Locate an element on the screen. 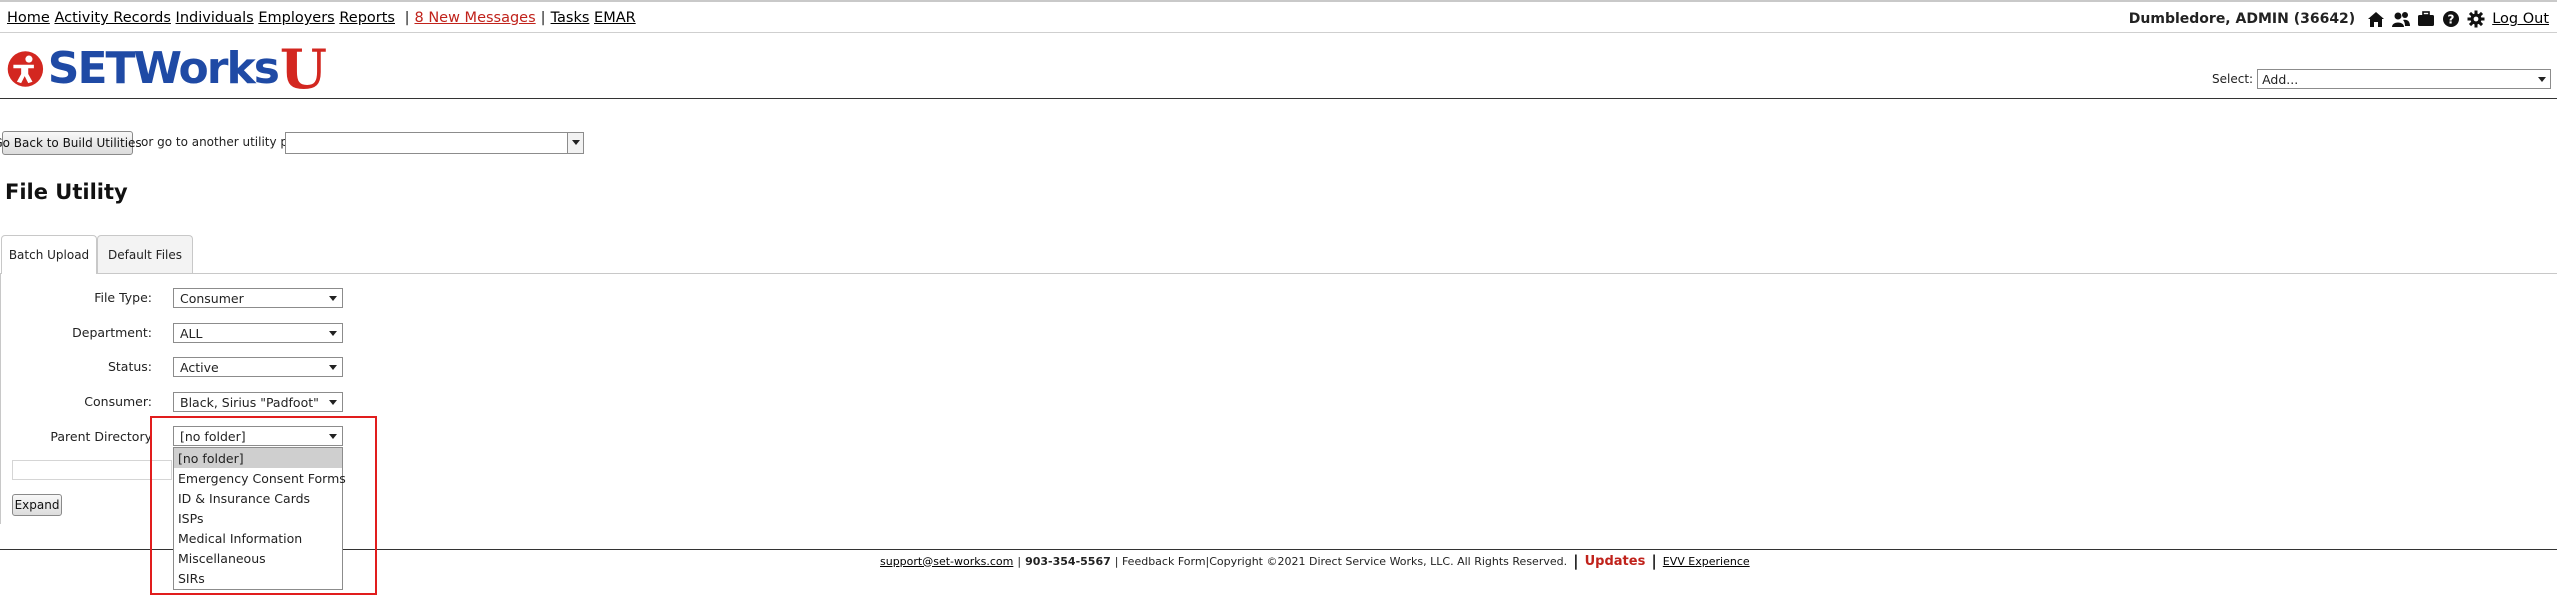  setworks-logo: SETWorks U is located at coordinates (167, 69).